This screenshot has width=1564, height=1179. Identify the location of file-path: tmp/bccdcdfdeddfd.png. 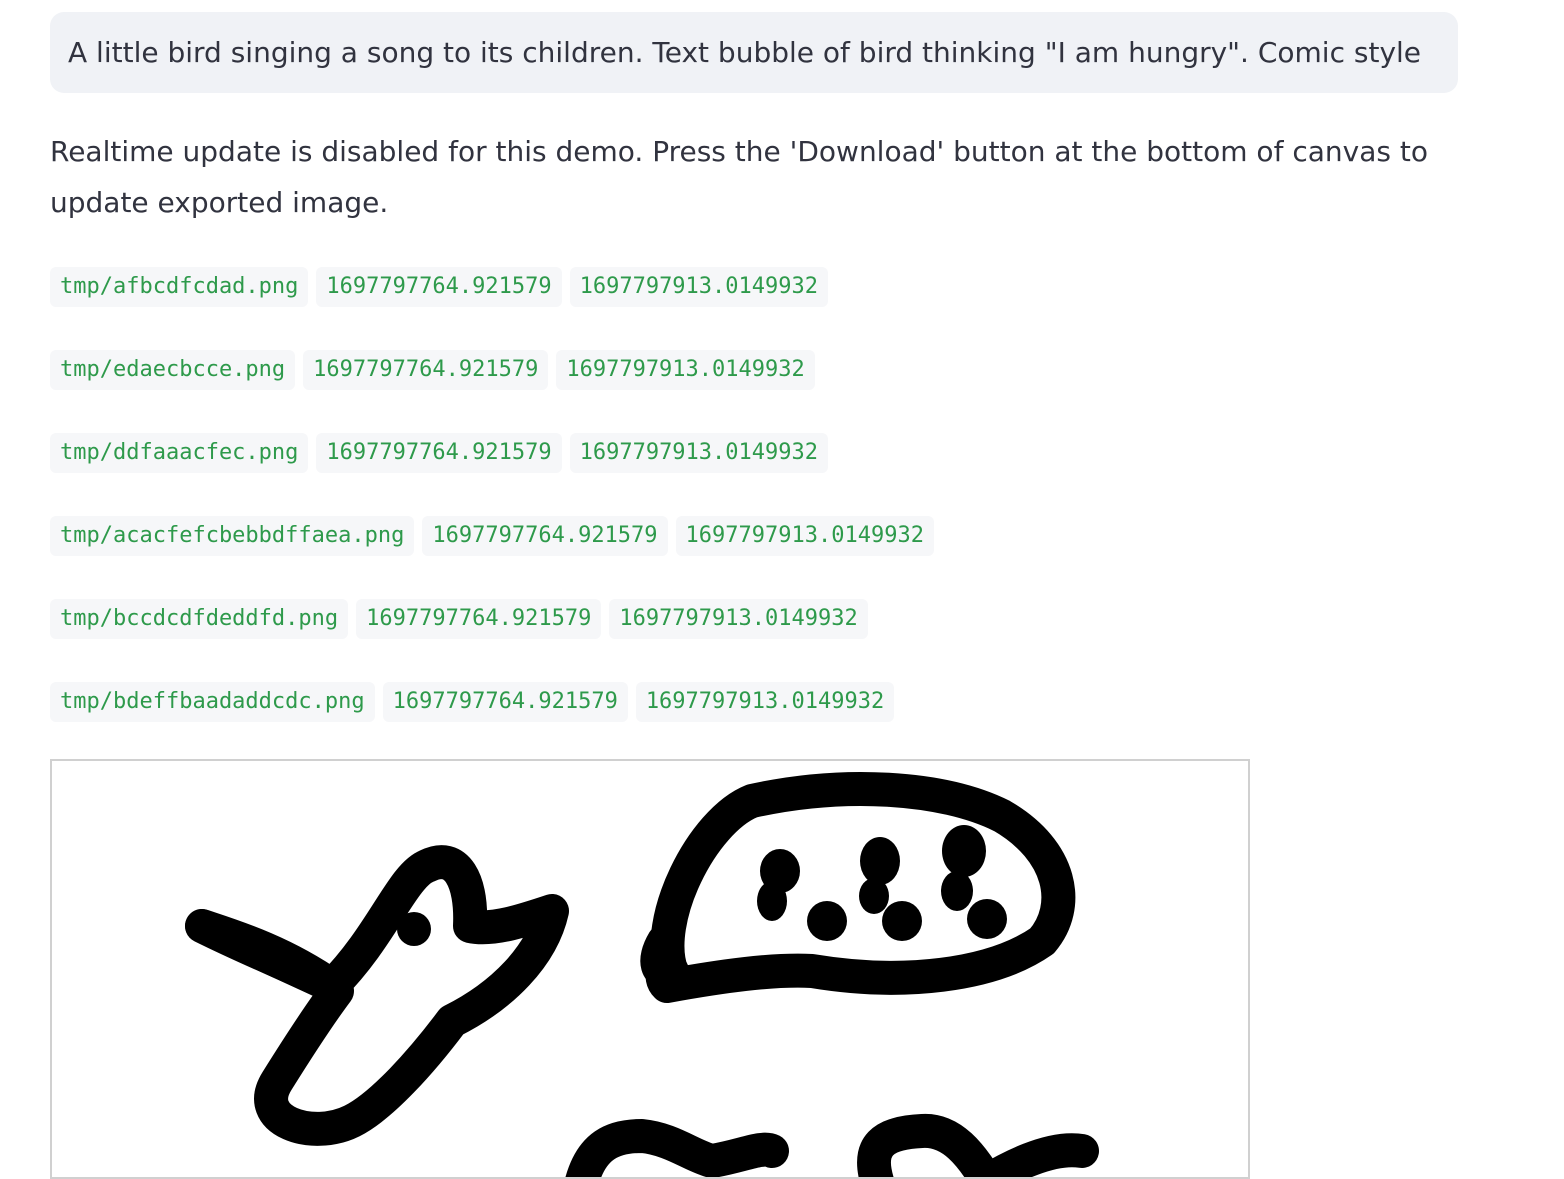
(199, 619).